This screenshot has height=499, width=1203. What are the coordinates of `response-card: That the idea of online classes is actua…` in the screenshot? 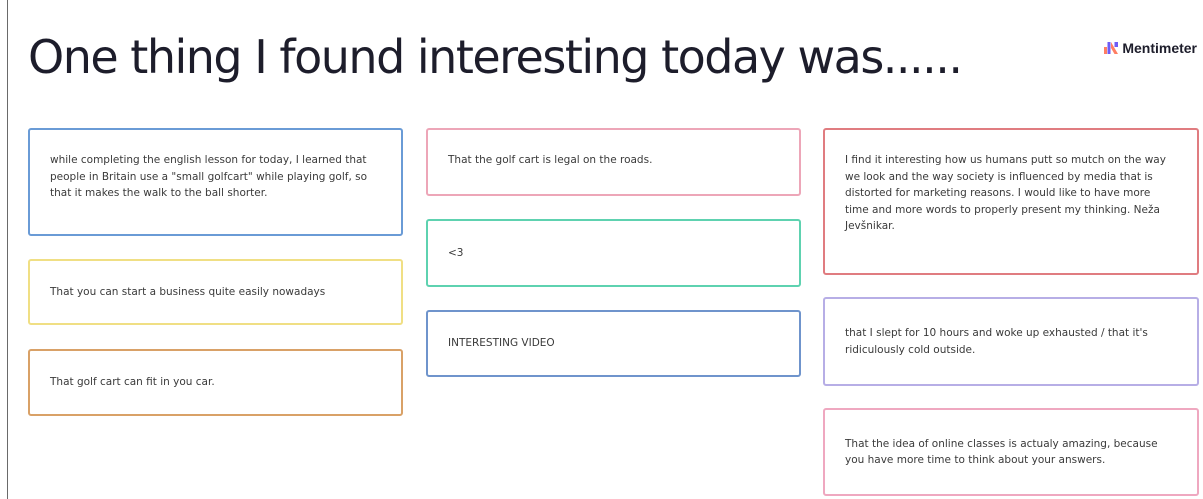 It's located at (1011, 452).